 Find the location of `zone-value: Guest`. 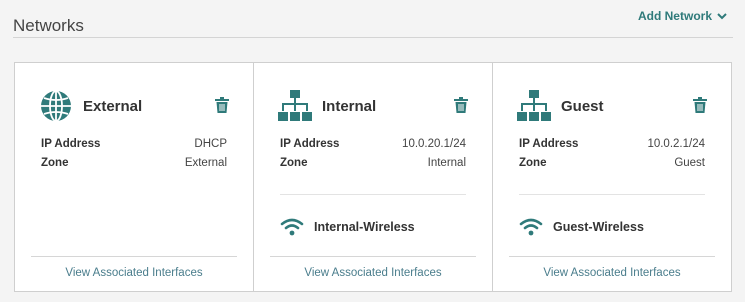

zone-value: Guest is located at coordinates (689, 162).